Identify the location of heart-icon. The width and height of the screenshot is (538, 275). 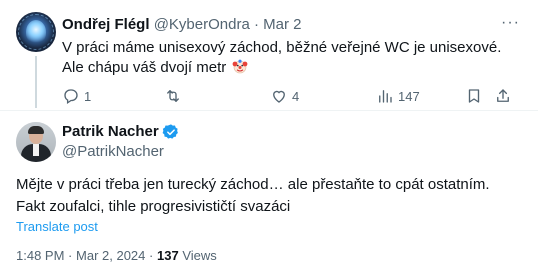
(279, 96).